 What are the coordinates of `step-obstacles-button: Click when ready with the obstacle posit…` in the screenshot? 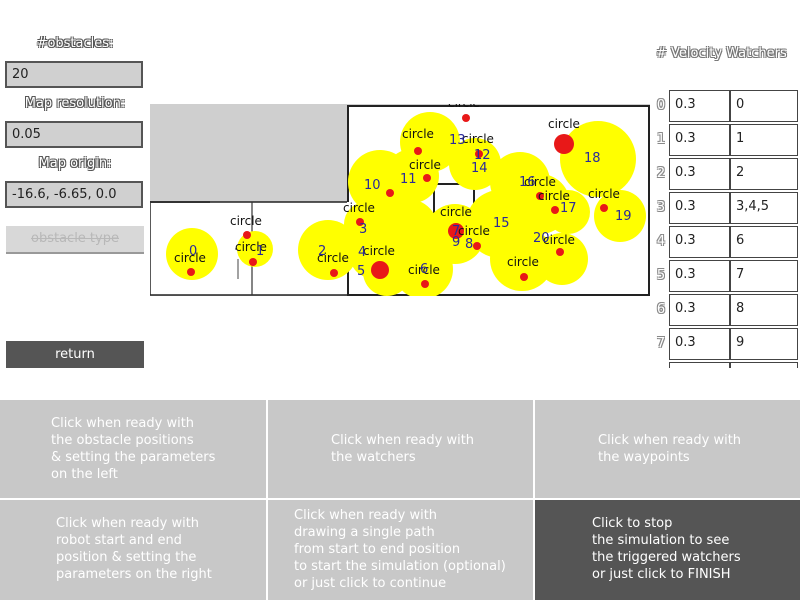 It's located at (133, 449).